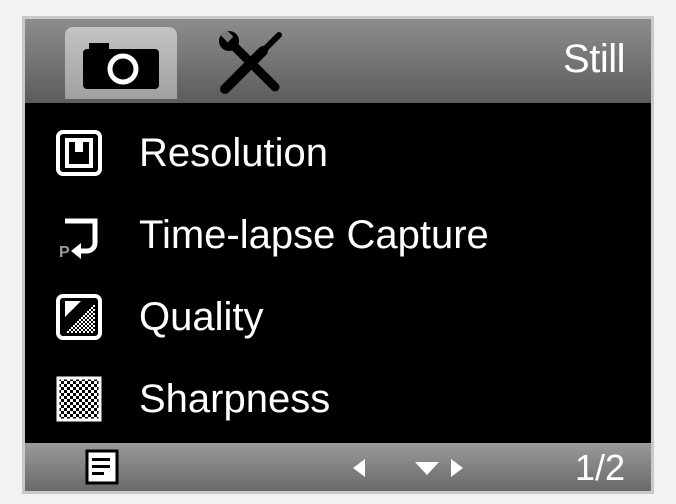 The width and height of the screenshot is (676, 504). Describe the element at coordinates (121, 66) in the screenshot. I see `camera-icon` at that location.